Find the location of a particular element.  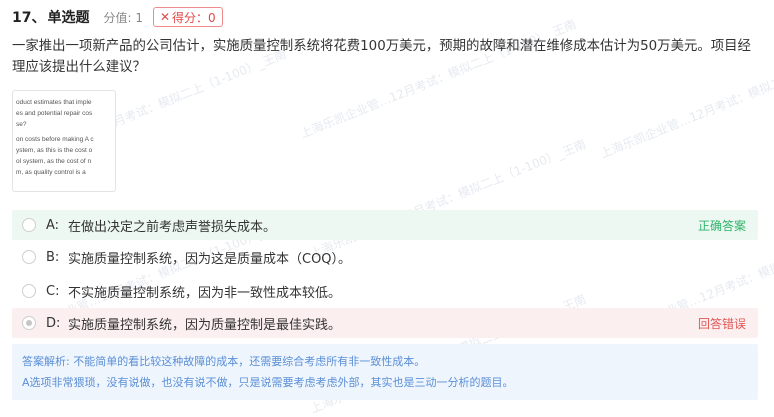

question-number: 17、 is located at coordinates (29, 18).